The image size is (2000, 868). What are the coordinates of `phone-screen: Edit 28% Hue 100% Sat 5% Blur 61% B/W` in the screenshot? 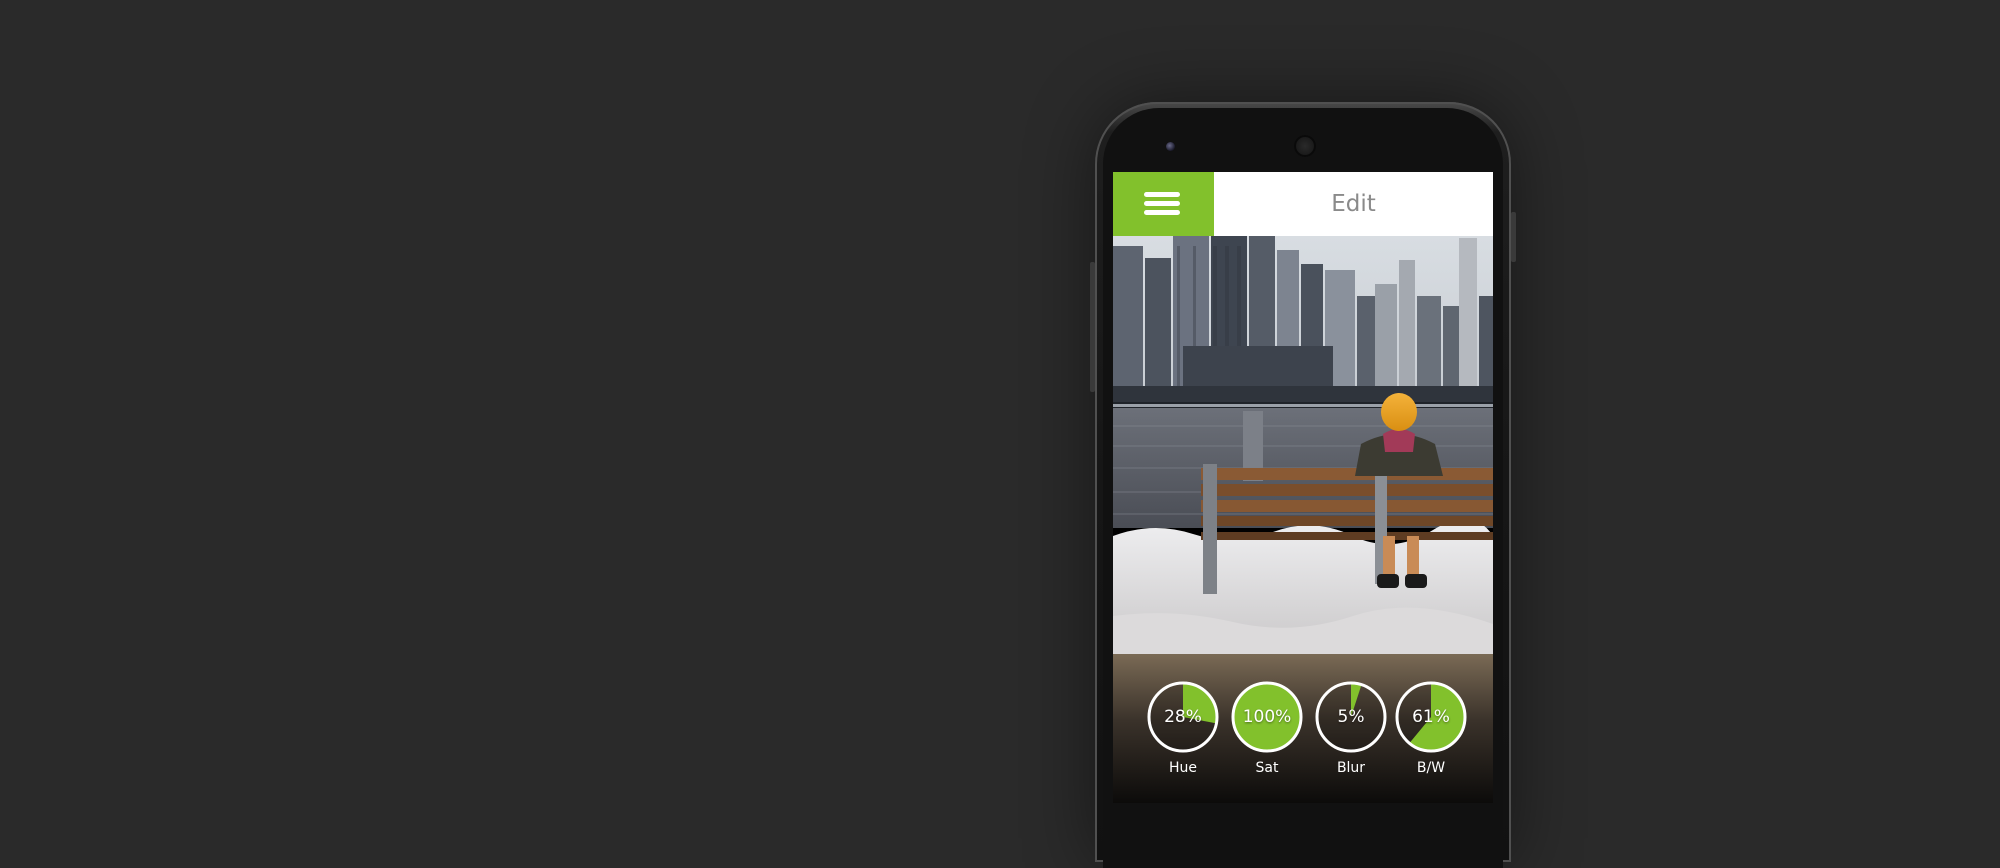 It's located at (1303, 487).